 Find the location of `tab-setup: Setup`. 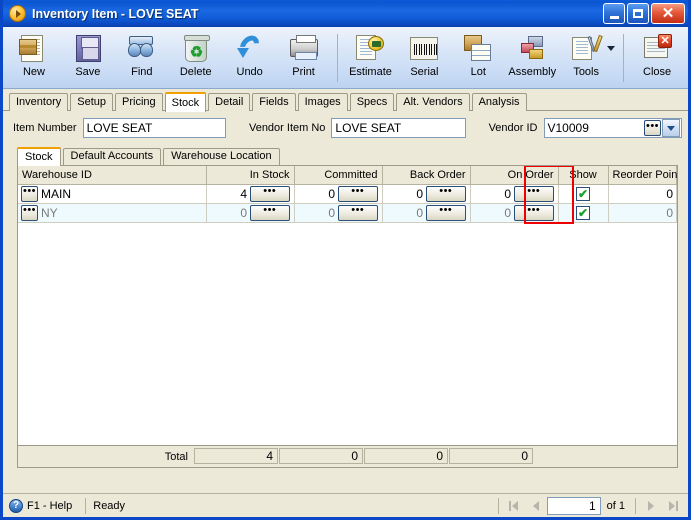

tab-setup: Setup is located at coordinates (91, 102).